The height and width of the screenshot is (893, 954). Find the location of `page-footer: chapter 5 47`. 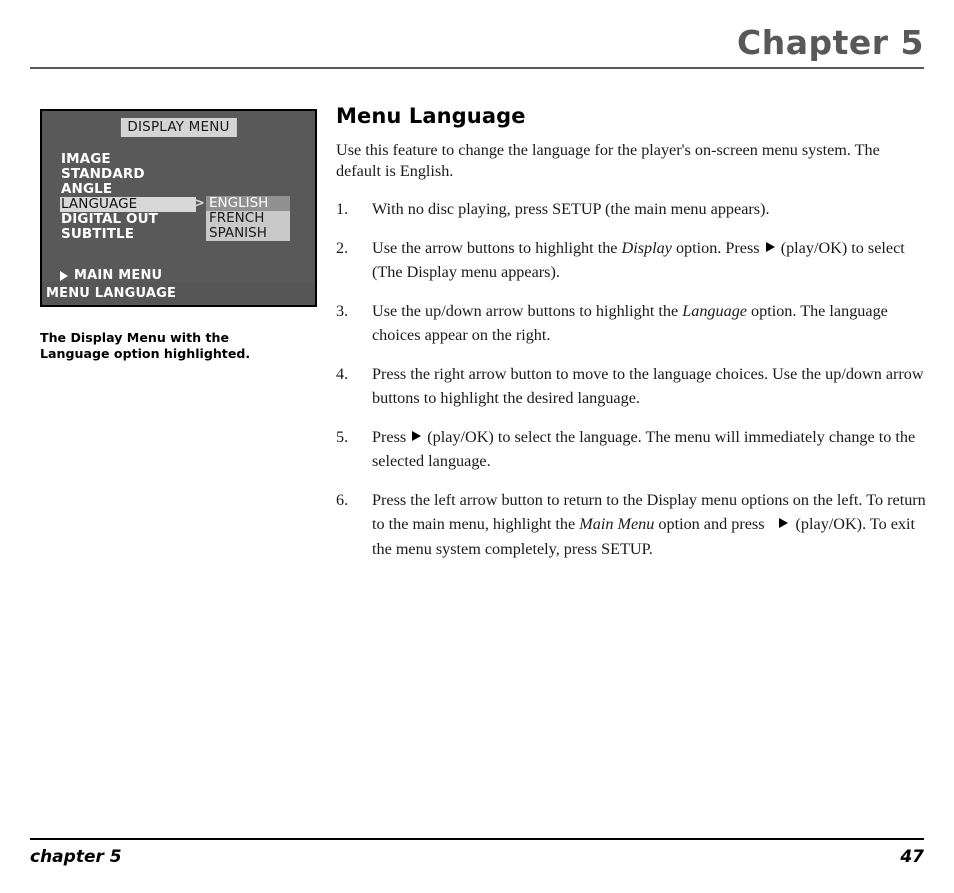

page-footer: chapter 5 47 is located at coordinates (477, 852).